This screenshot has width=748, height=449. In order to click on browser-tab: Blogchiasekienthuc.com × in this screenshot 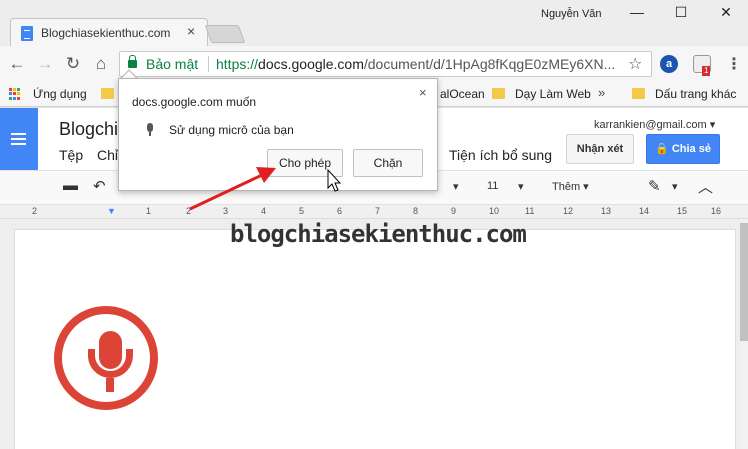, I will do `click(109, 32)`.